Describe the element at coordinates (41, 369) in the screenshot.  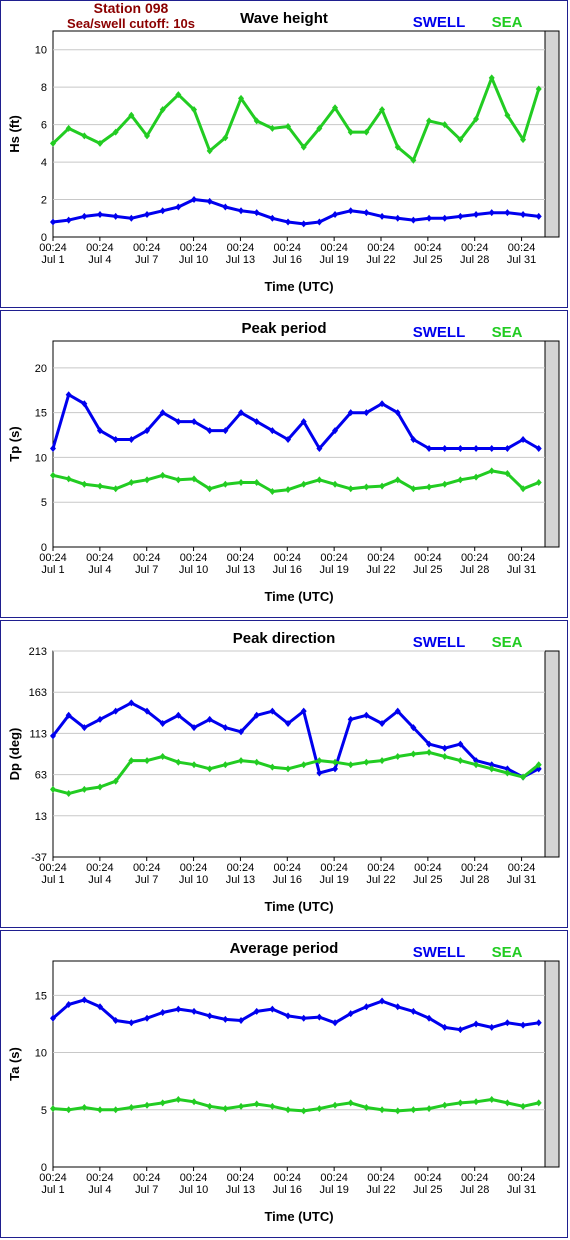
I see `y-tick-label: 20` at that location.